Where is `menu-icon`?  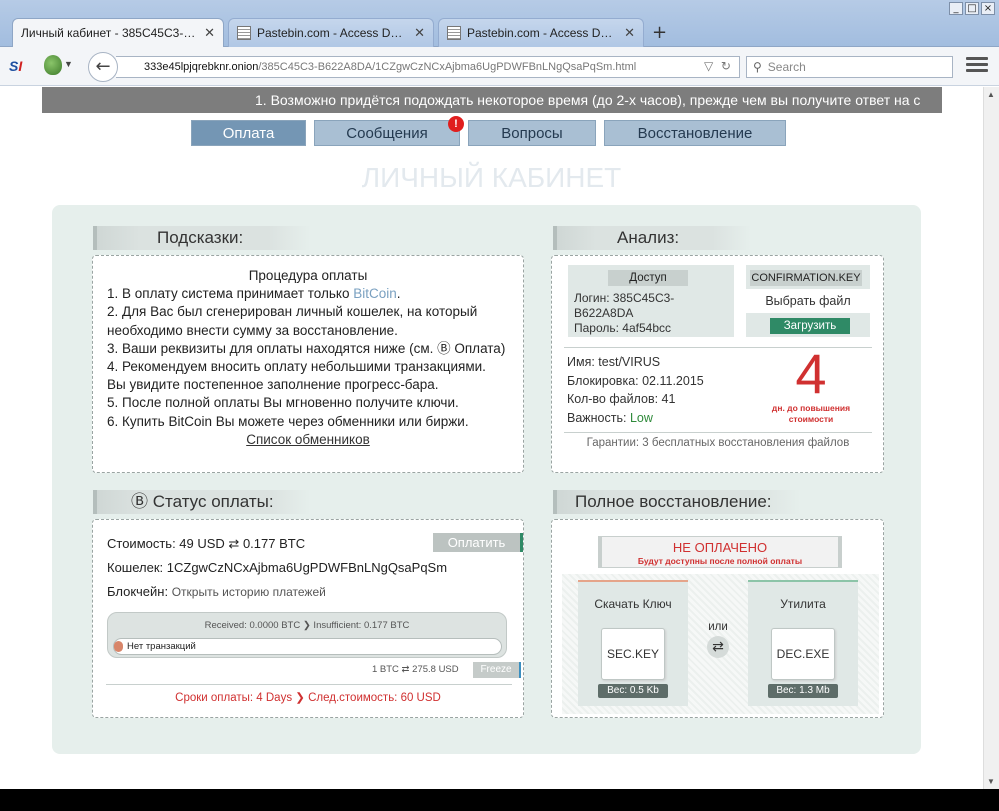
menu-icon is located at coordinates (977, 66).